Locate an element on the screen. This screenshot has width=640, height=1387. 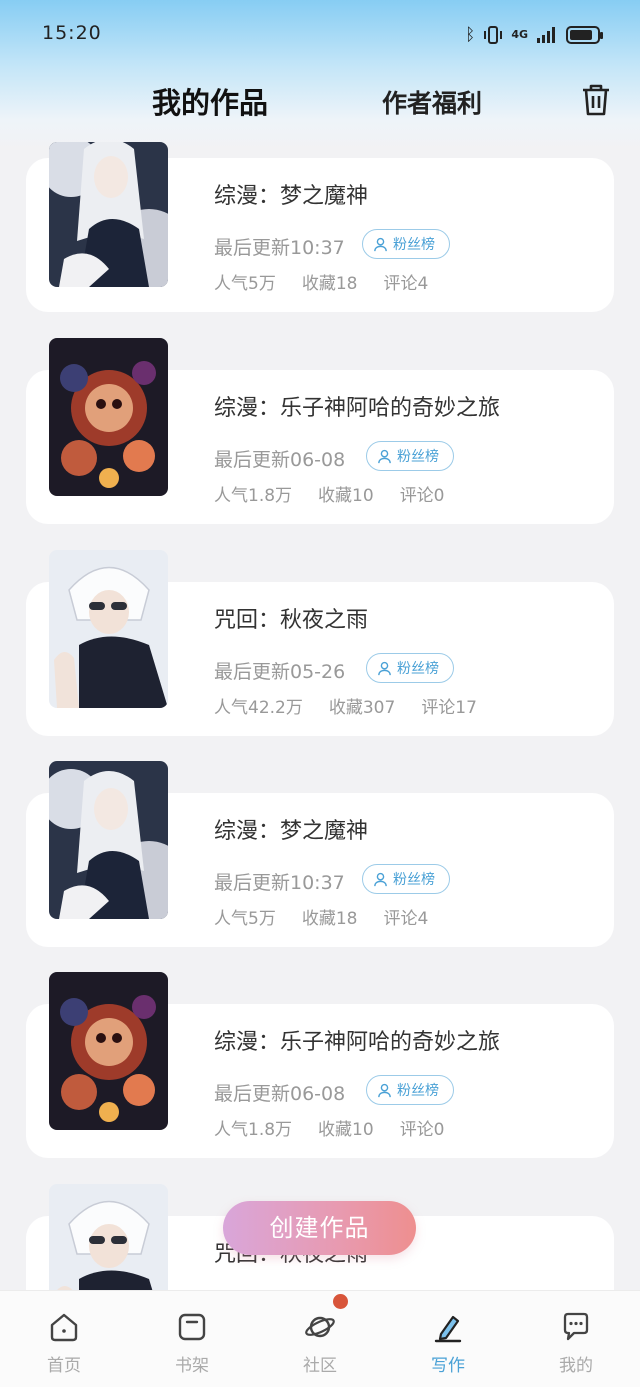
top-header: 我的作品 作者福利 is located at coordinates (320, 102).